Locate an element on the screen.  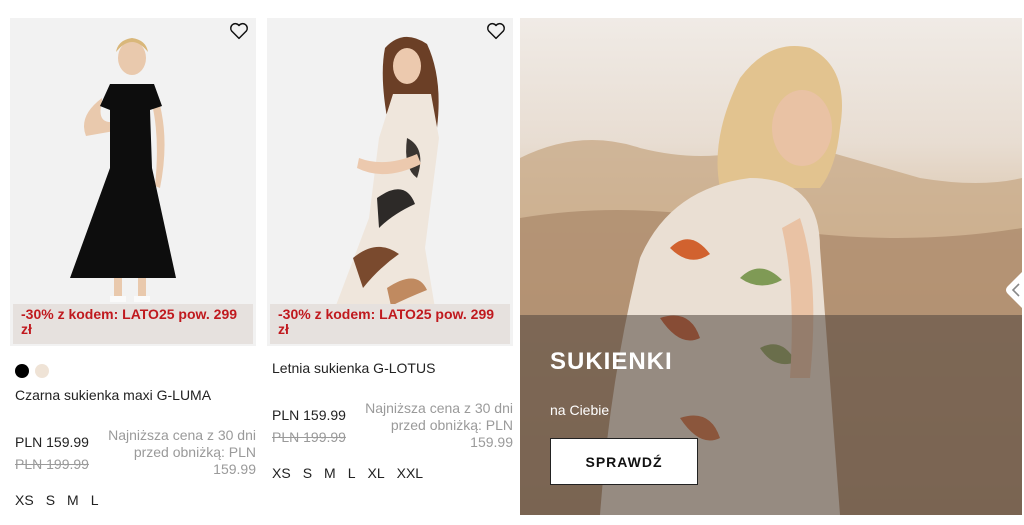
size-list: XS S M L XL XXL is located at coordinates (347, 473).